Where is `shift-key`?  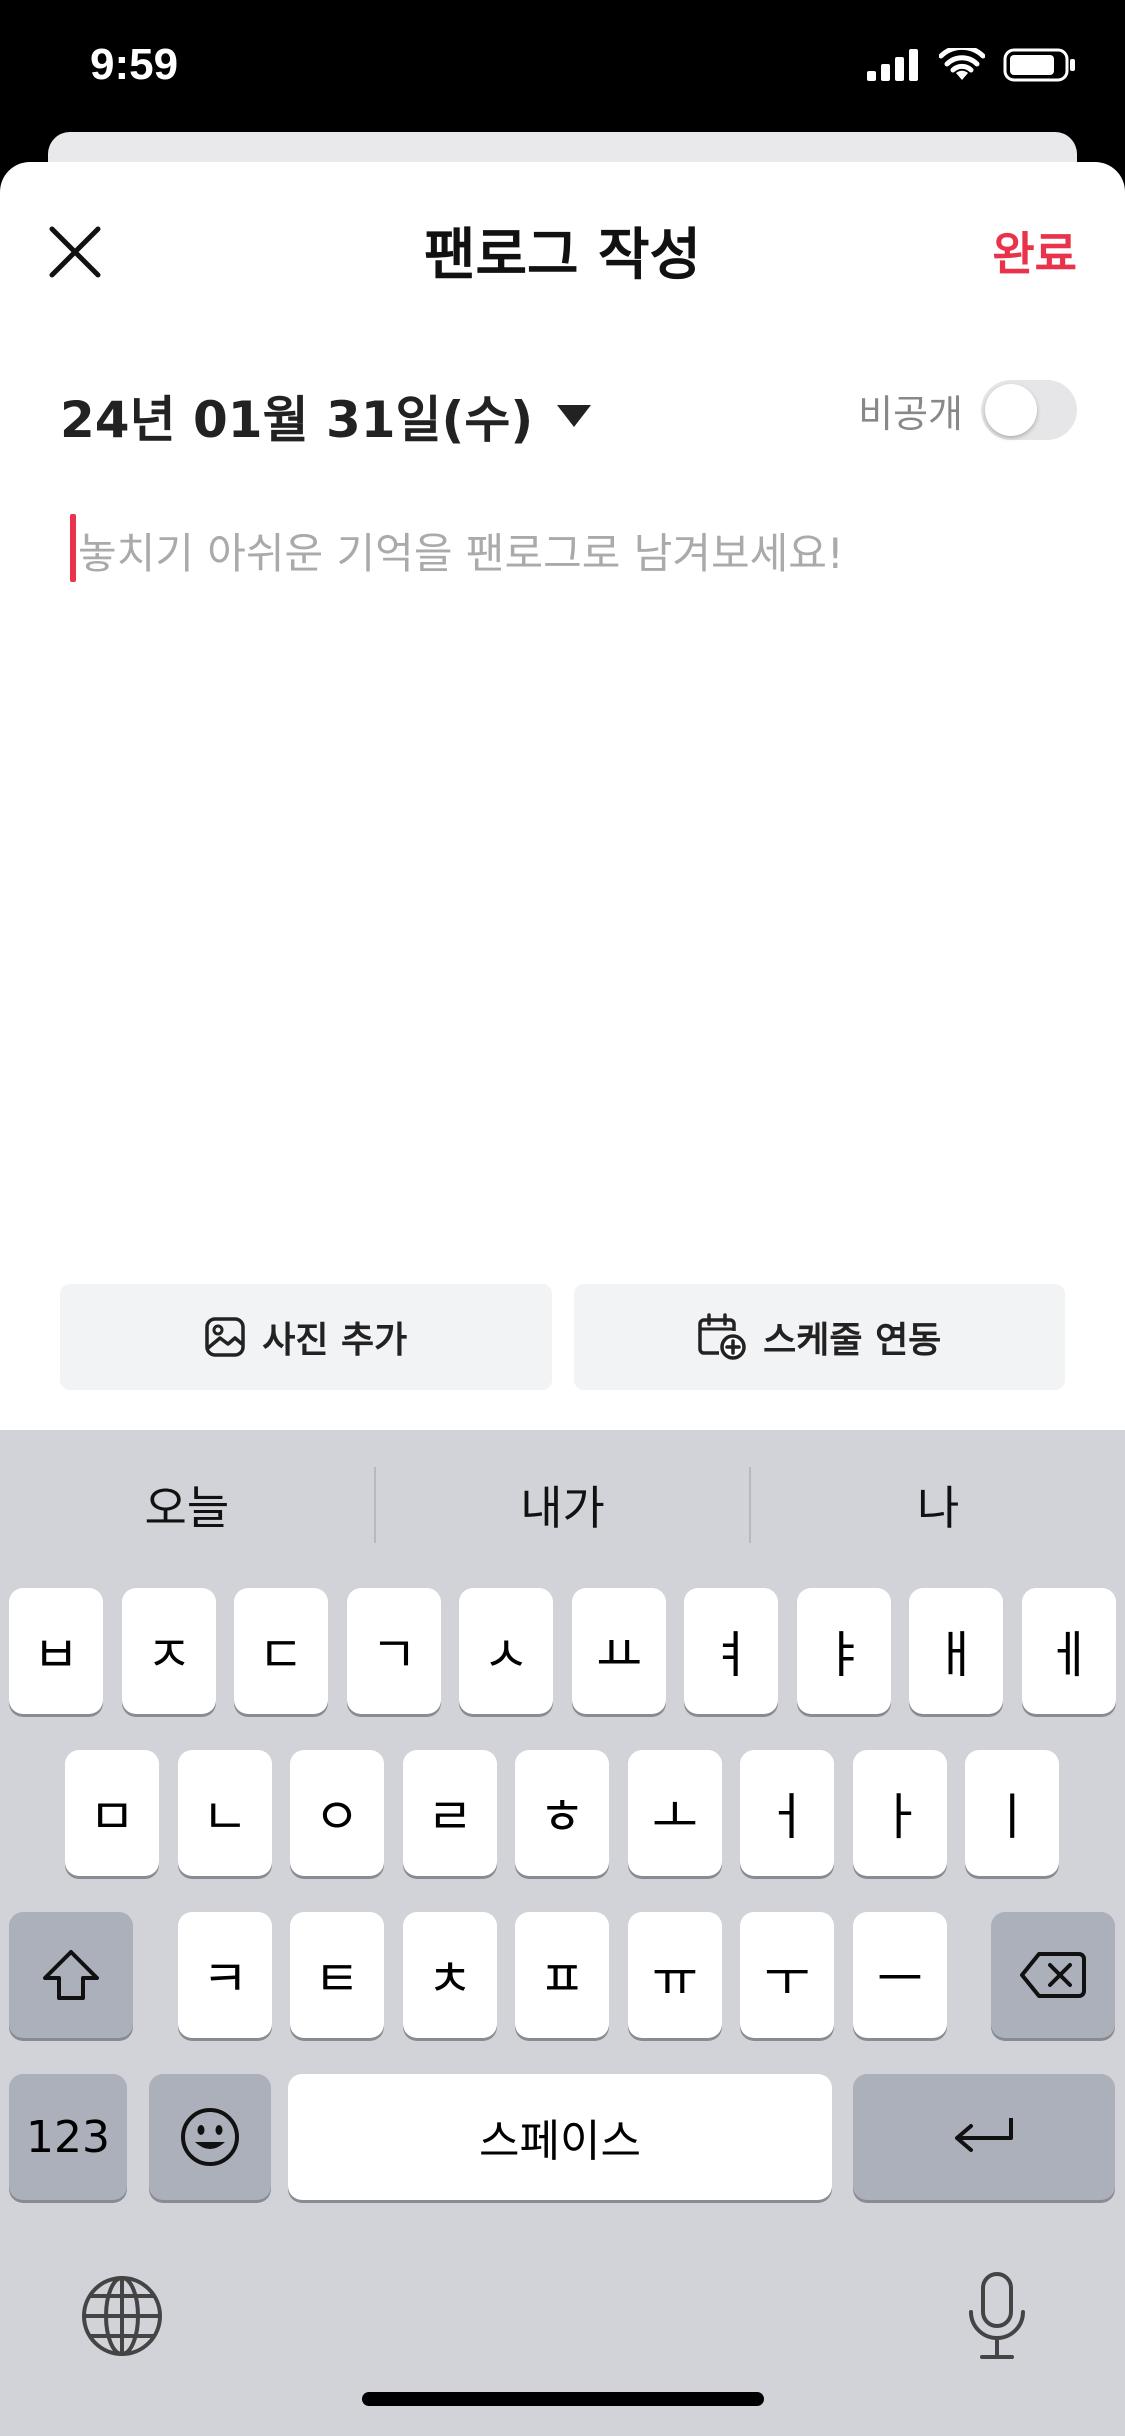 shift-key is located at coordinates (71, 1975).